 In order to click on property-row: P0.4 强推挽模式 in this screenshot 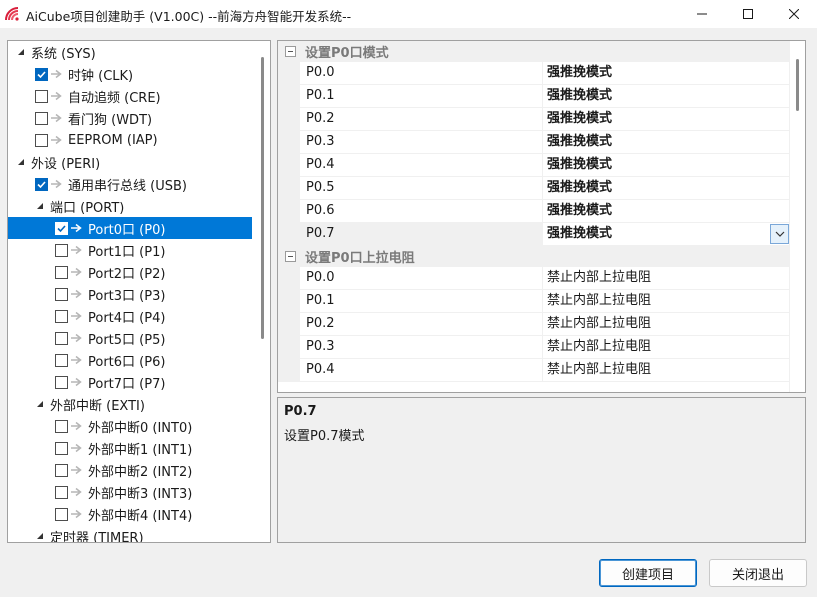, I will do `click(534, 165)`.